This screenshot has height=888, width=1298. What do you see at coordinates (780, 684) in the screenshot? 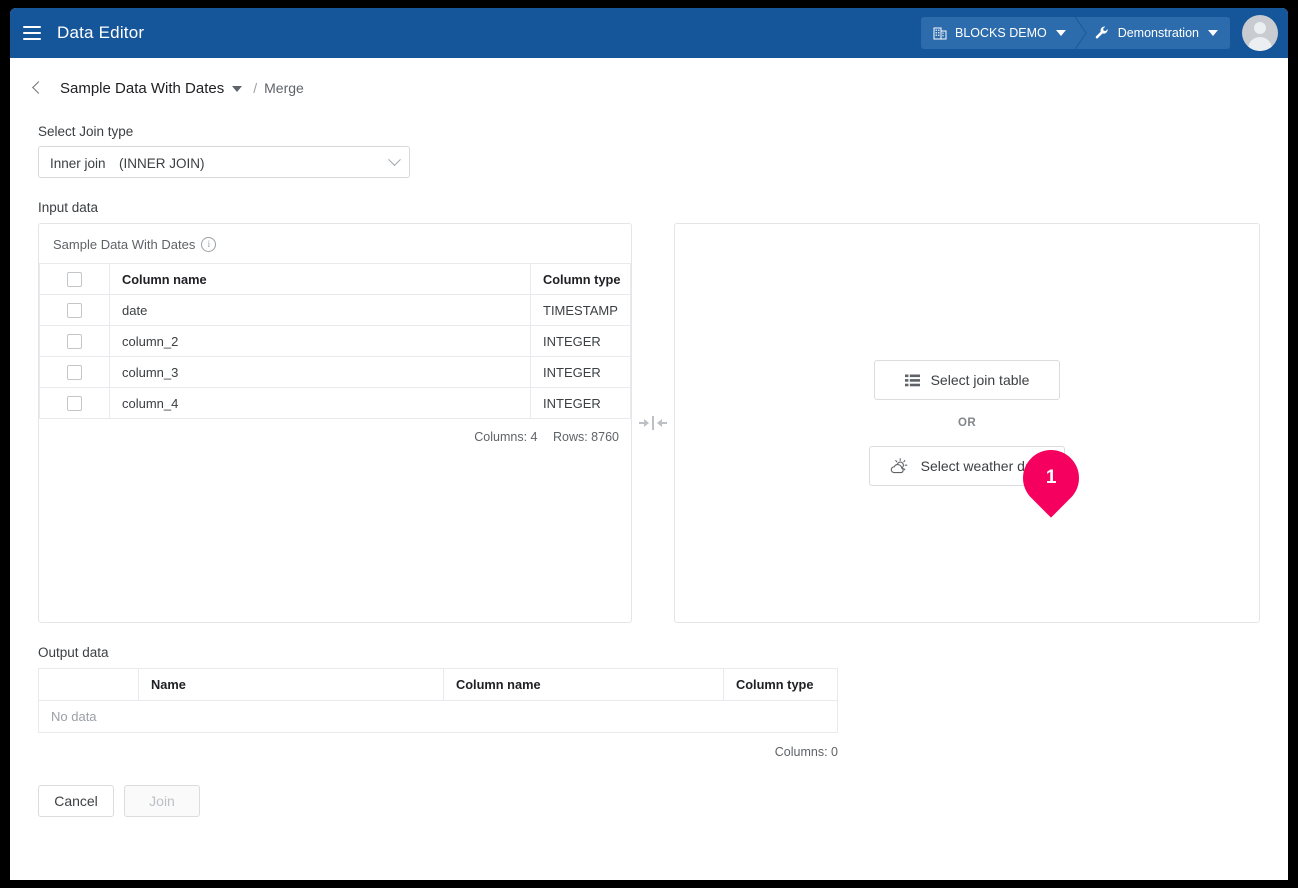
I see `output-column-type-header: Column type` at bounding box center [780, 684].